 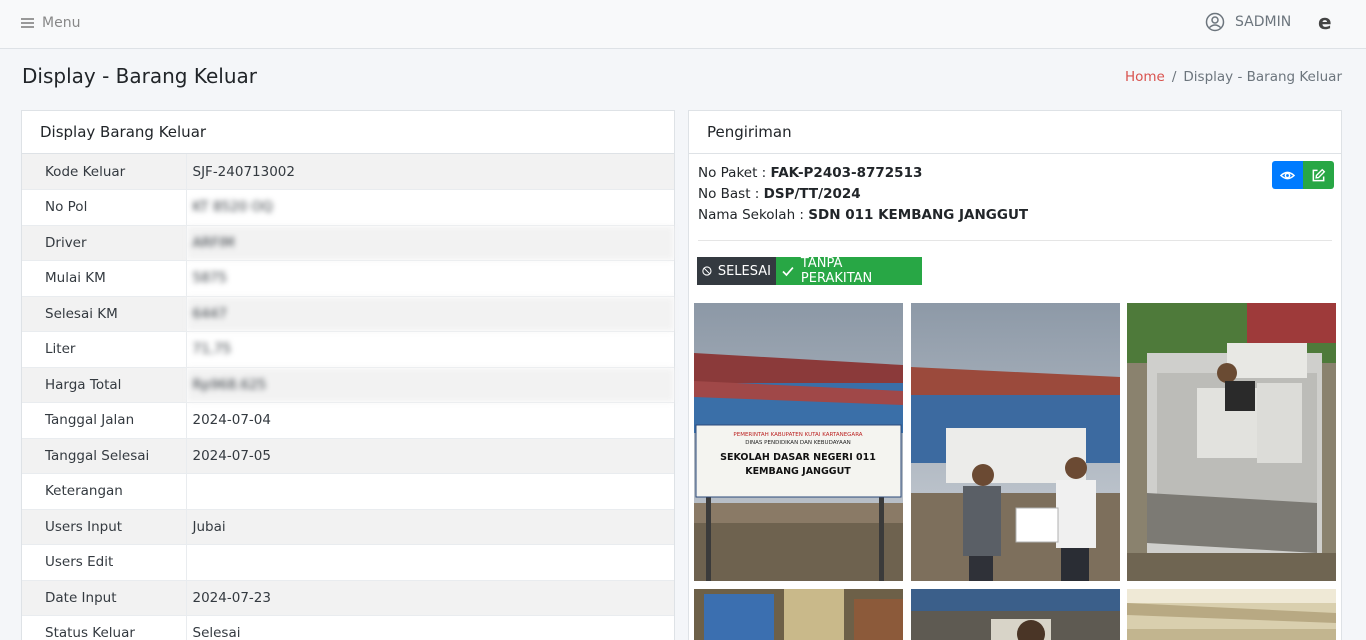 I want to click on row-label: Tanggal Jalan, so click(x=104, y=420).